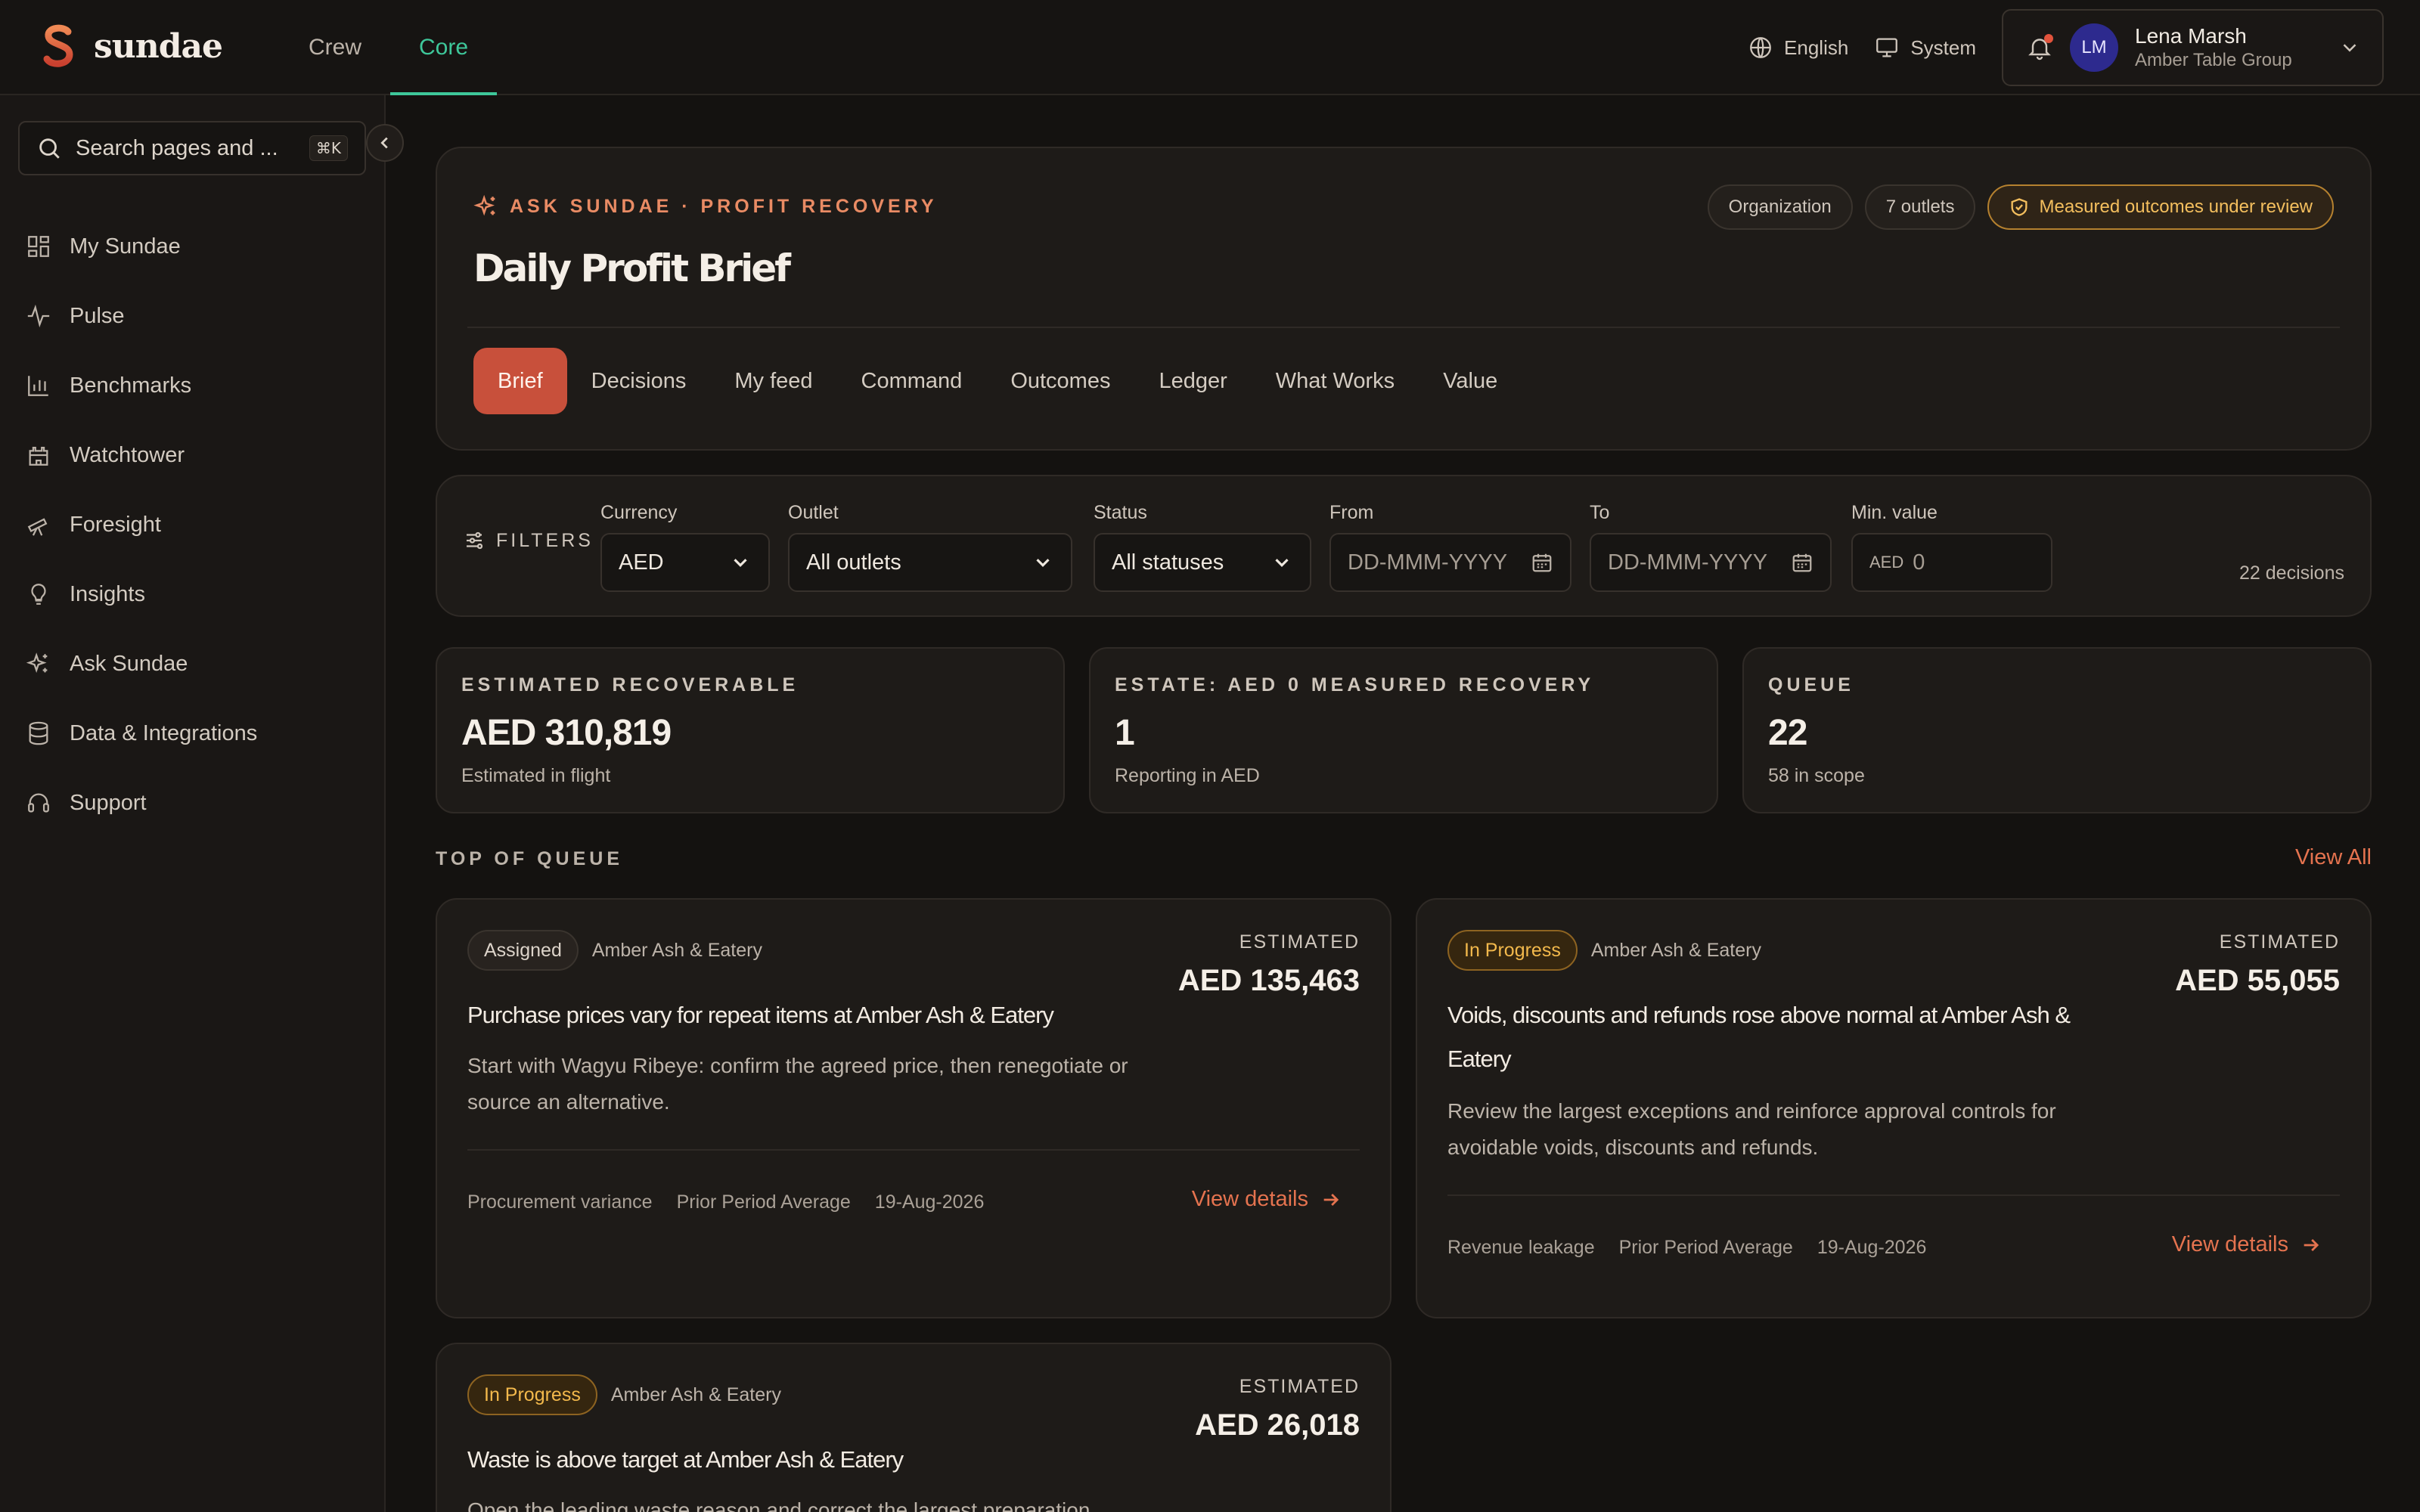 The width and height of the screenshot is (2420, 1512). I want to click on bar-chart-icon, so click(38, 386).